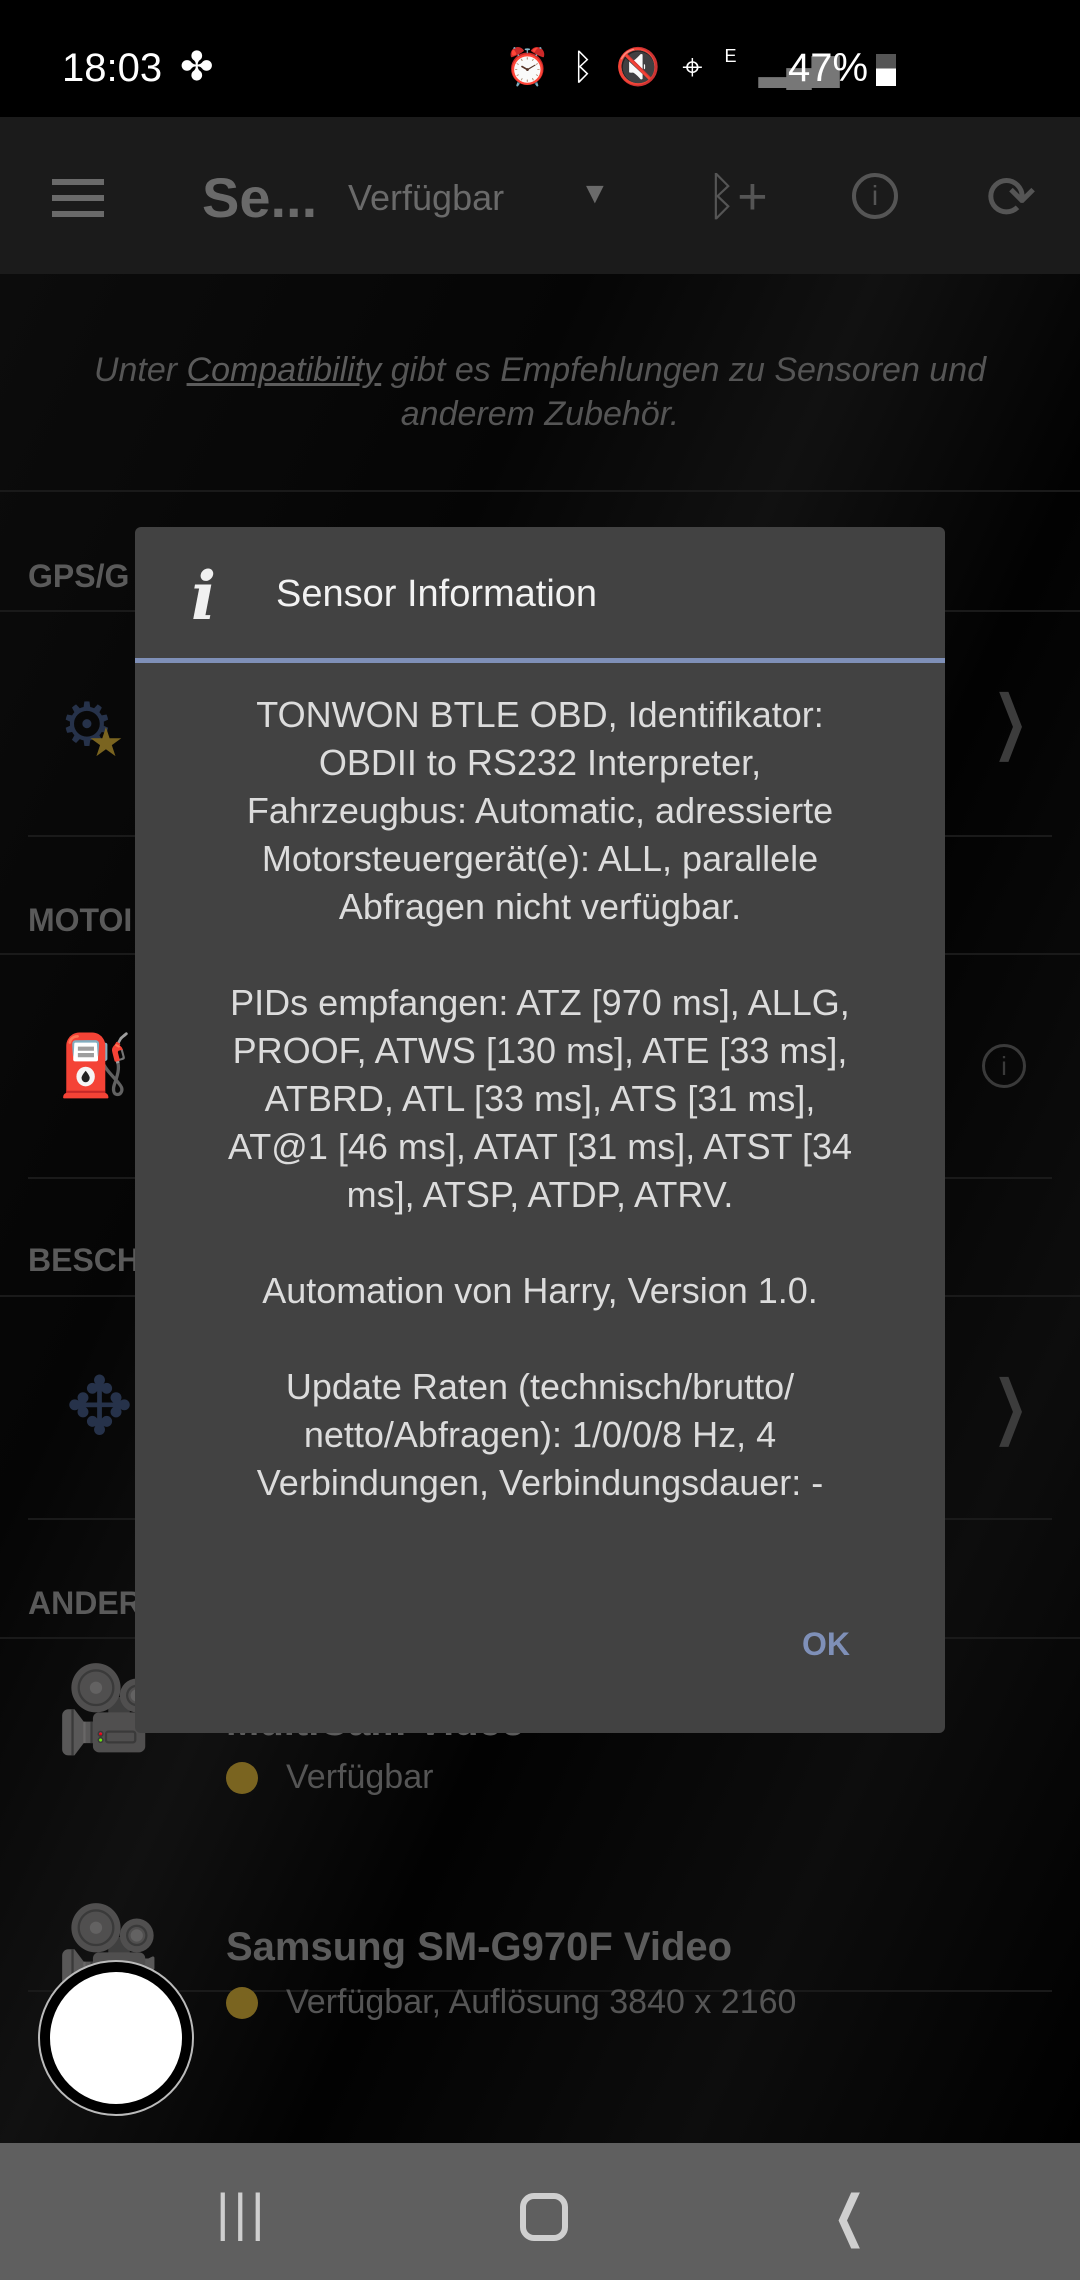 Image resolution: width=1080 pixels, height=2280 pixels. What do you see at coordinates (100, 1406) in the screenshot?
I see `move-arrows-icon: ✥` at bounding box center [100, 1406].